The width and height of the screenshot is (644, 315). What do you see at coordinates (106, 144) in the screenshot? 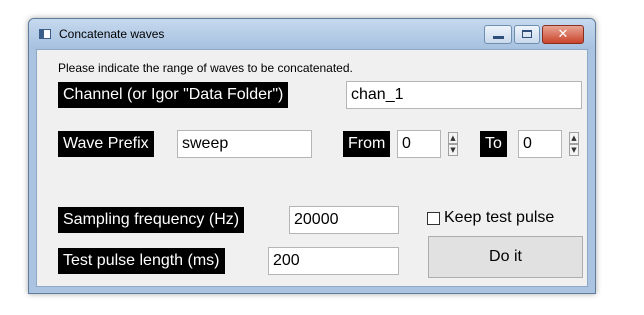
I see `wave-prefix-label: Wave Prefix` at bounding box center [106, 144].